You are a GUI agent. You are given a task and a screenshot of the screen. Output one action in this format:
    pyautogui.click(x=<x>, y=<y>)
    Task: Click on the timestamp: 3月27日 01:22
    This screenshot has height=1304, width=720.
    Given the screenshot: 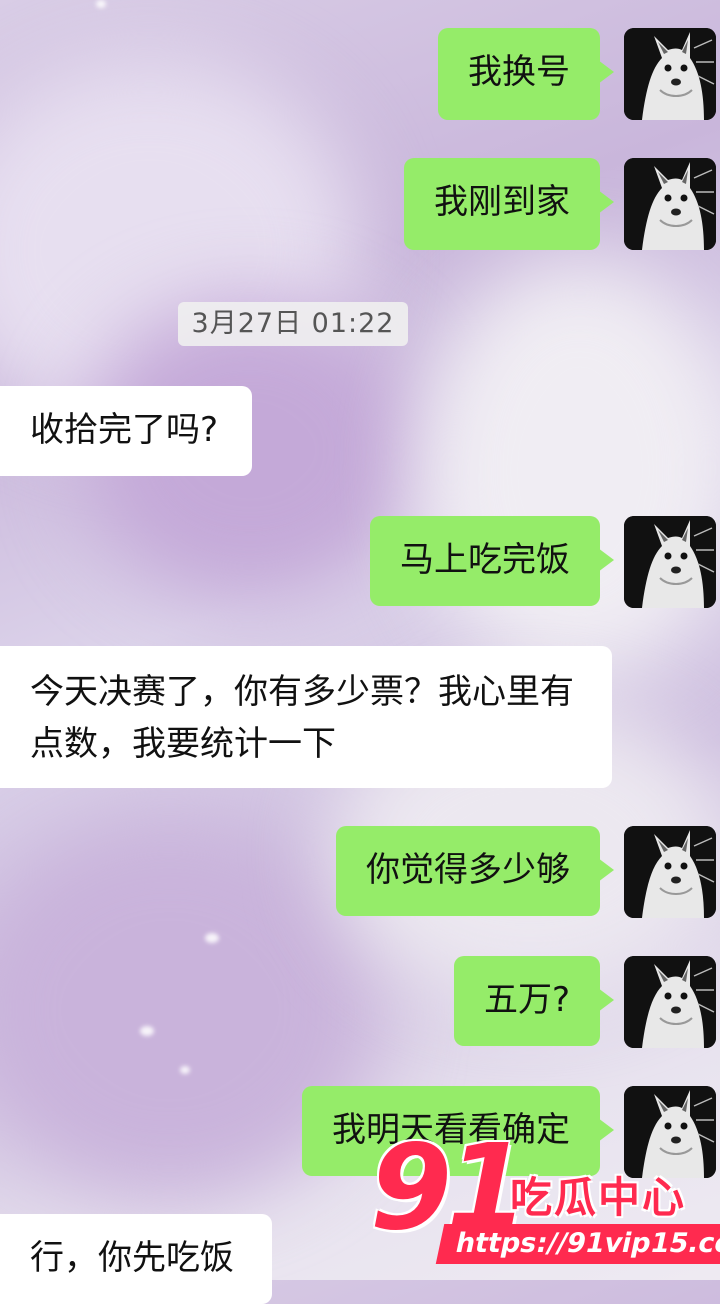 What is the action you would take?
    pyautogui.click(x=293, y=324)
    